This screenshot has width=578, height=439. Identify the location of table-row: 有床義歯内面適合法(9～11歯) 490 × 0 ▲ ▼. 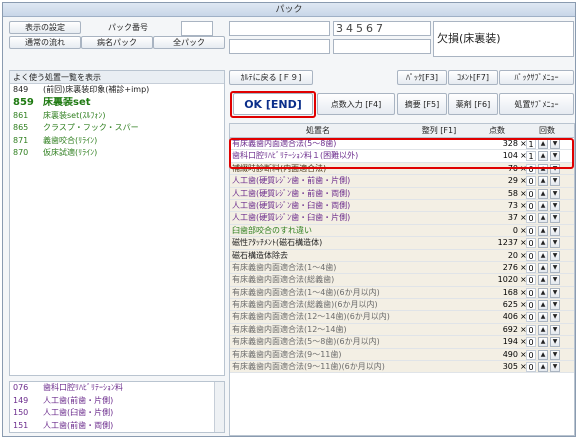
(402, 355).